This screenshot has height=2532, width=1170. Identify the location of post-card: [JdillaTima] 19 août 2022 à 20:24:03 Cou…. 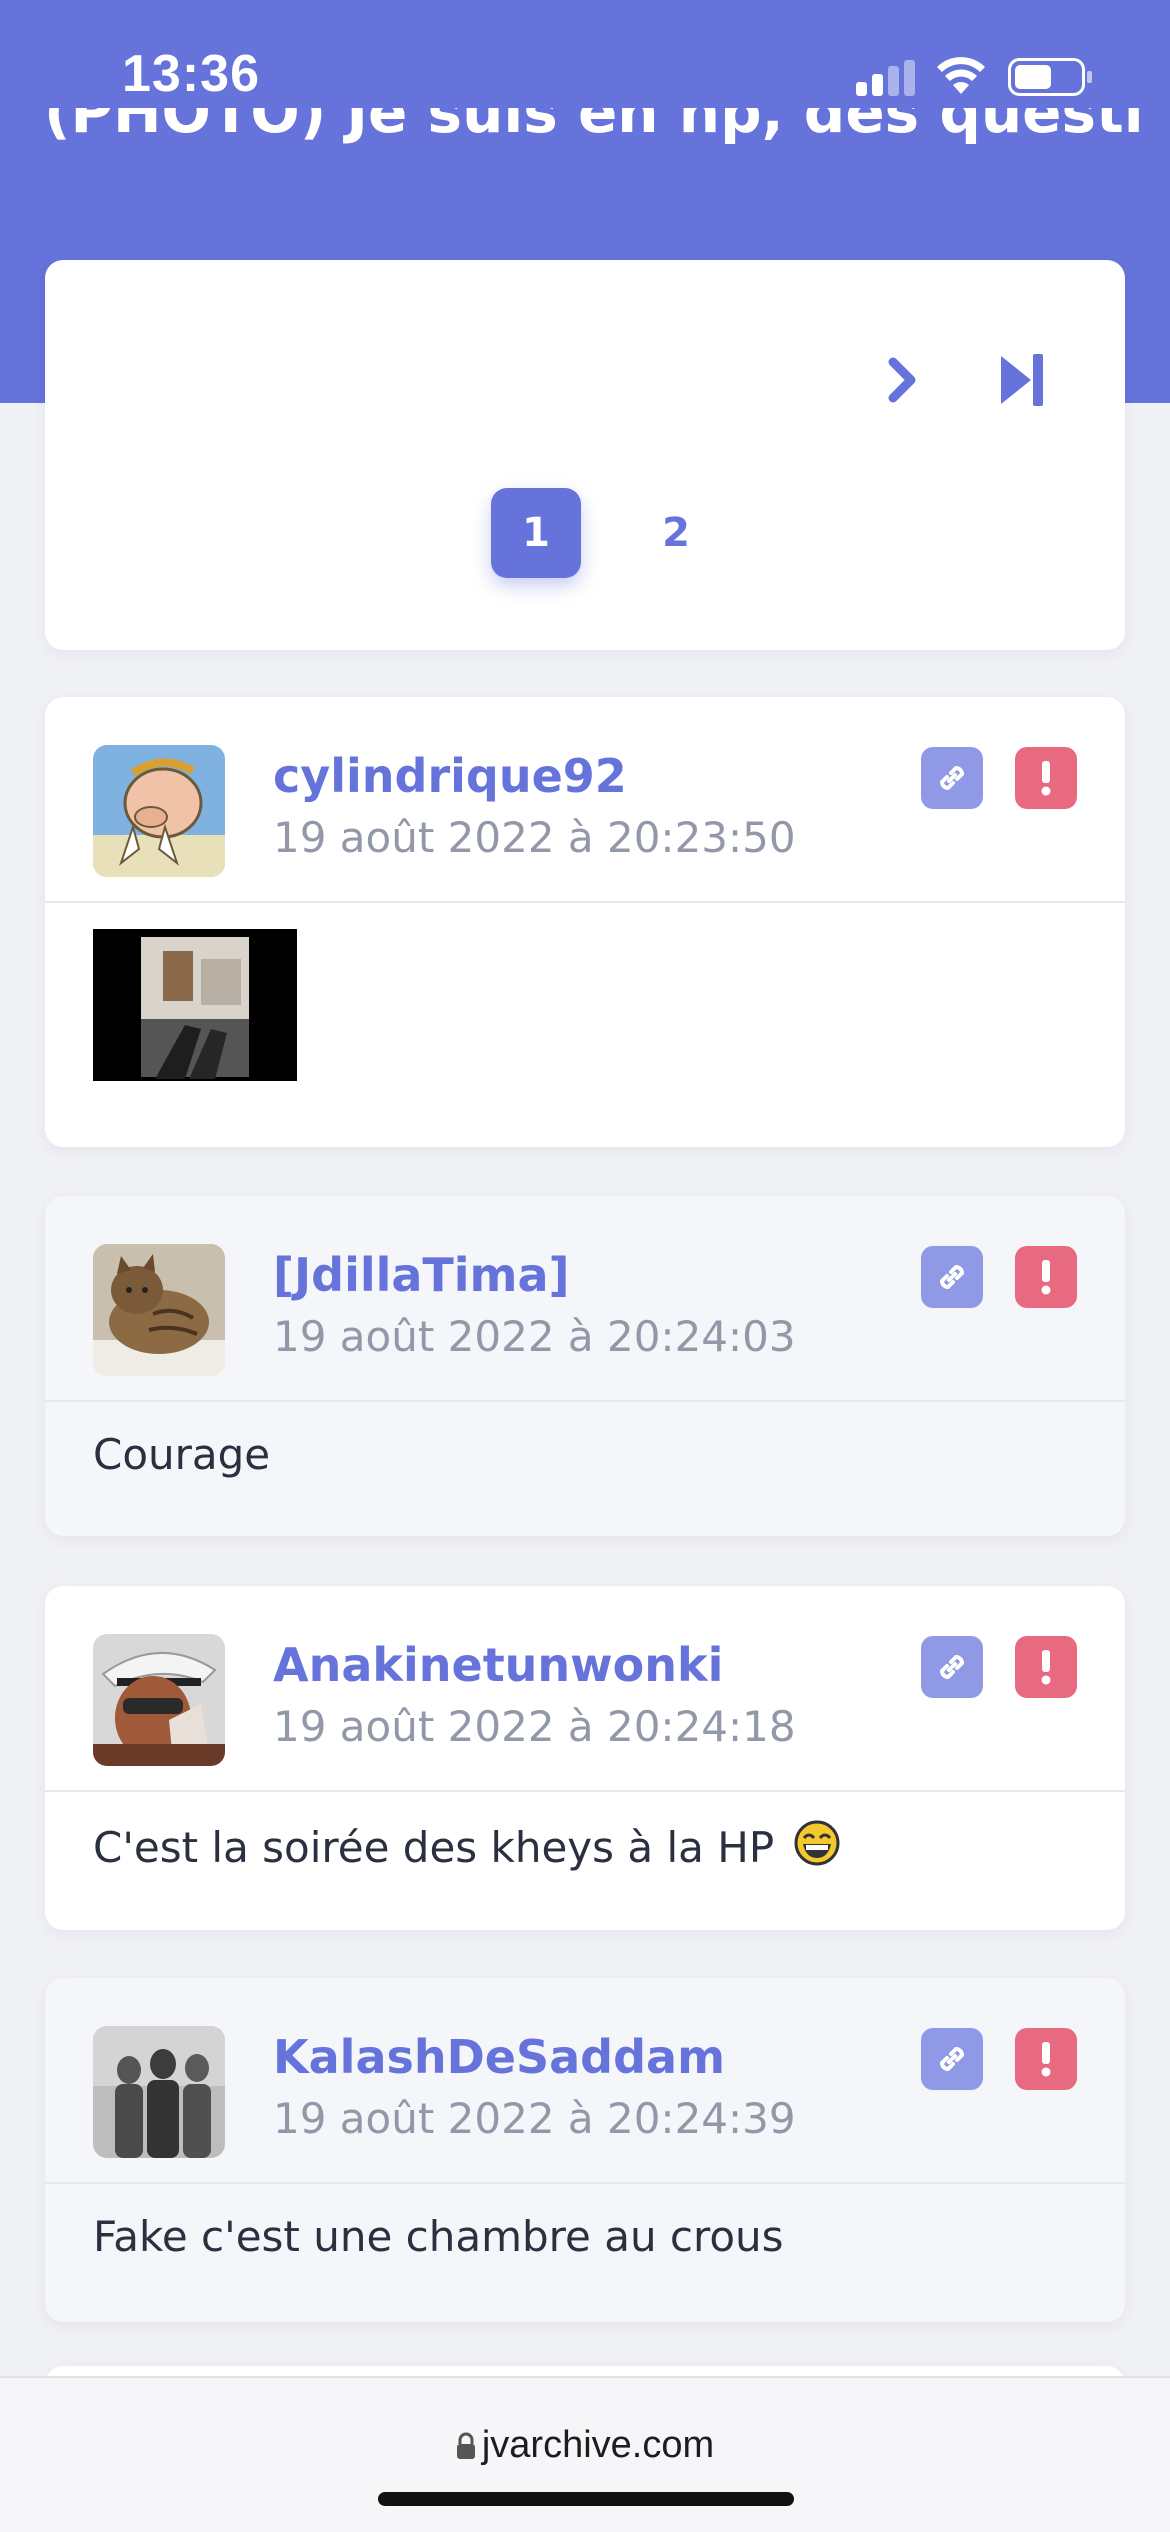
(585, 1366).